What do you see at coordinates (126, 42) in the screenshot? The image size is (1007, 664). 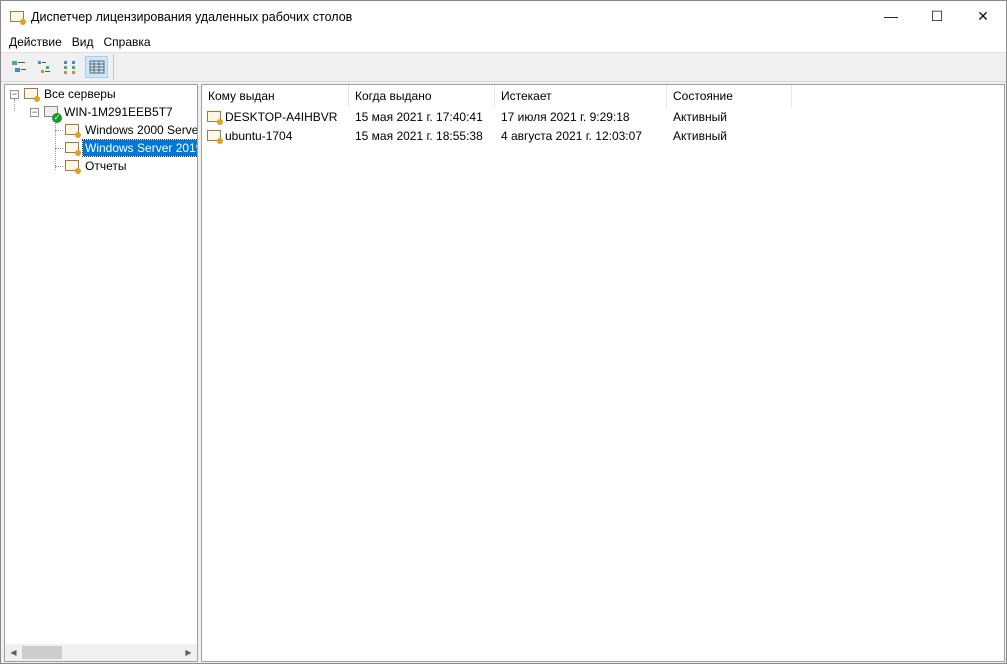 I see `menu-help: Справка` at bounding box center [126, 42].